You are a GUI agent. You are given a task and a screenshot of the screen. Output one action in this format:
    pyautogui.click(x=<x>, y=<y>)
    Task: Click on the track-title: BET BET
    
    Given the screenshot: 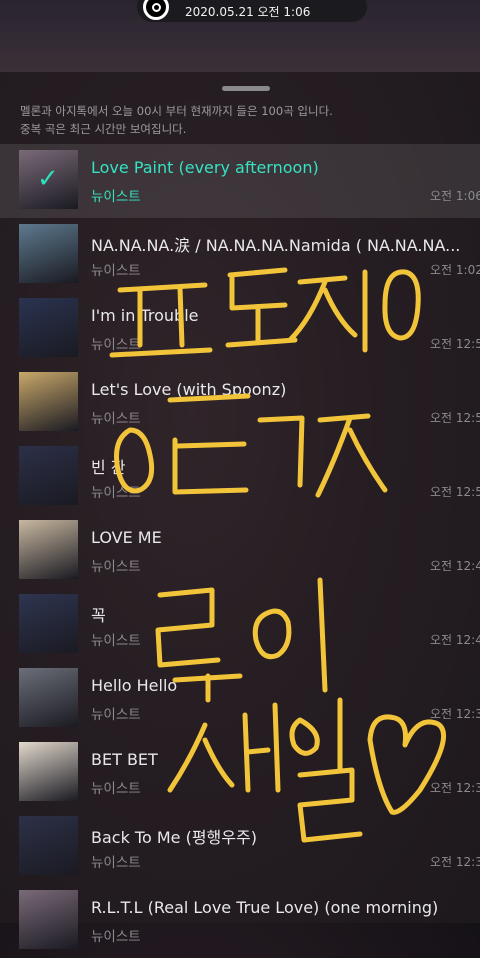 What is the action you would take?
    pyautogui.click(x=124, y=759)
    